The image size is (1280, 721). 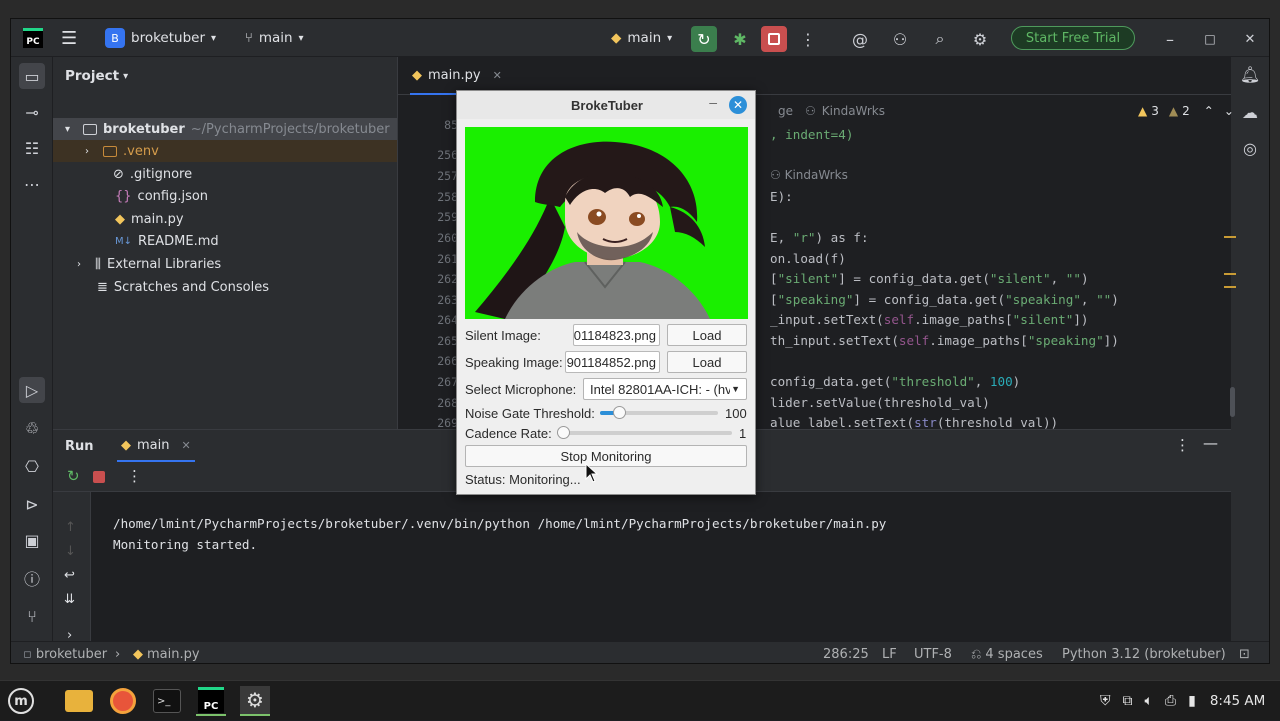 I want to click on volume-icon: 🔈︎, so click(x=1149, y=701).